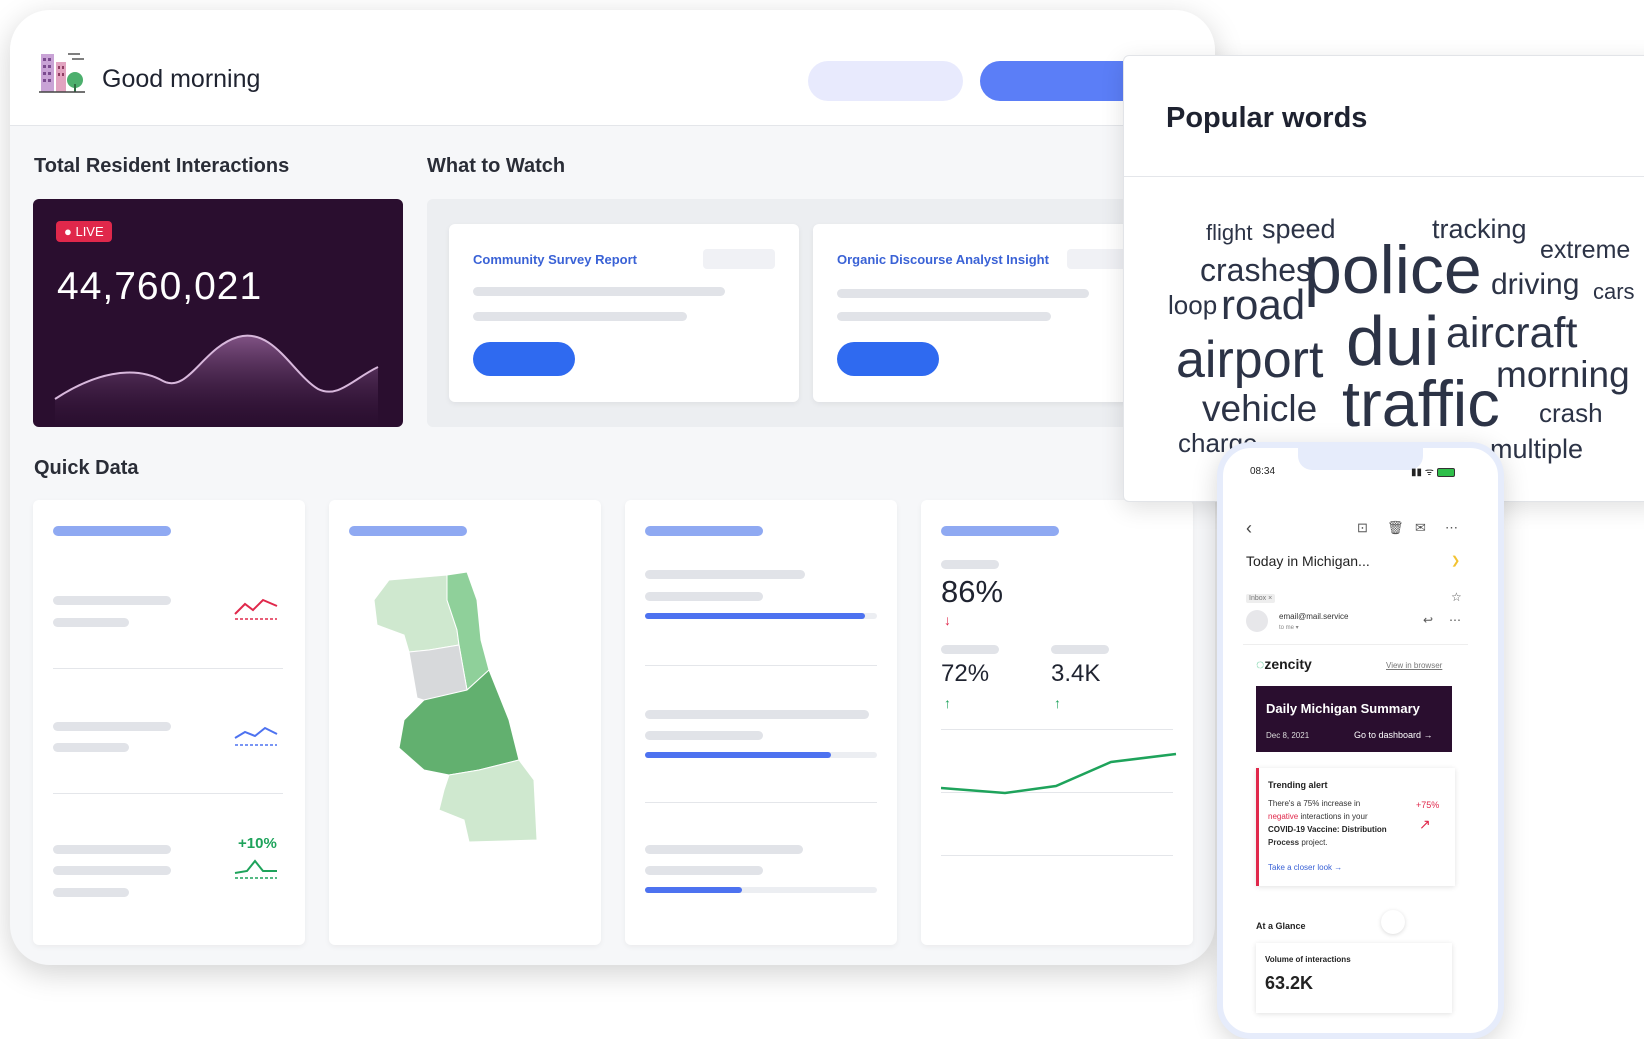  I want to click on word-cloud-word: dui, so click(1393, 341).